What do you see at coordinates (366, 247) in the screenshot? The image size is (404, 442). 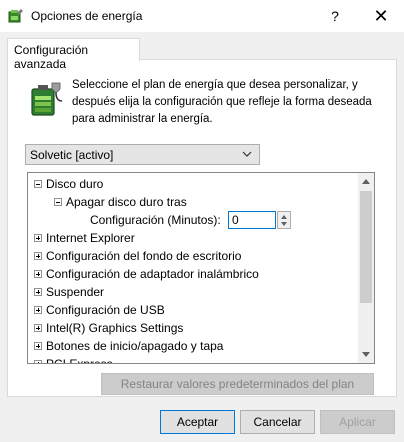 I see `scrollbar-thumb` at bounding box center [366, 247].